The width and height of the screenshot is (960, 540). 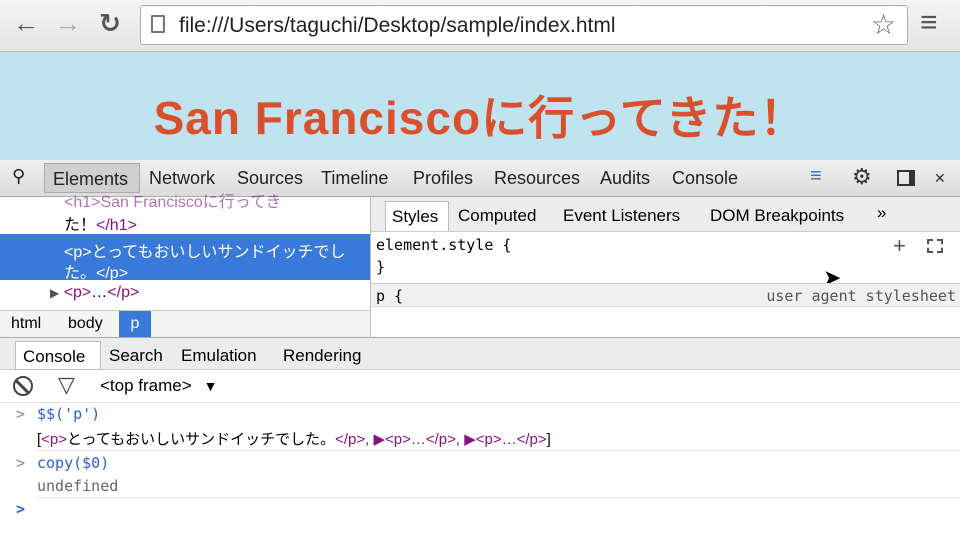 I want to click on tab-sources: Sources, so click(x=270, y=178).